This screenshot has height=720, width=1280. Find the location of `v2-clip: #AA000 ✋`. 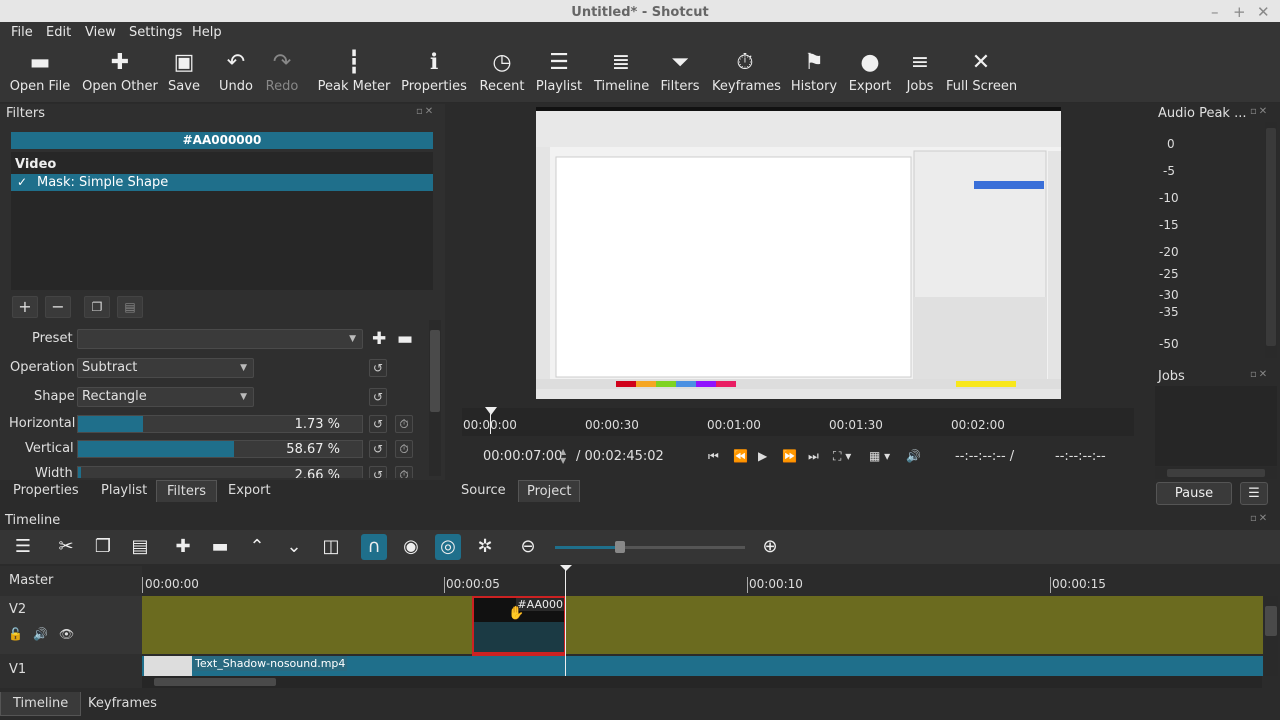

v2-clip: #AA000 ✋ is located at coordinates (519, 625).